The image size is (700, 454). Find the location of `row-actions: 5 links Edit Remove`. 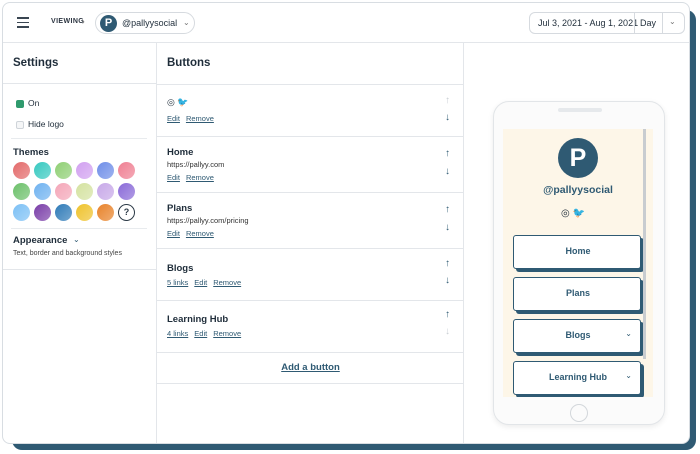

row-actions: 5 links Edit Remove is located at coordinates (207, 282).